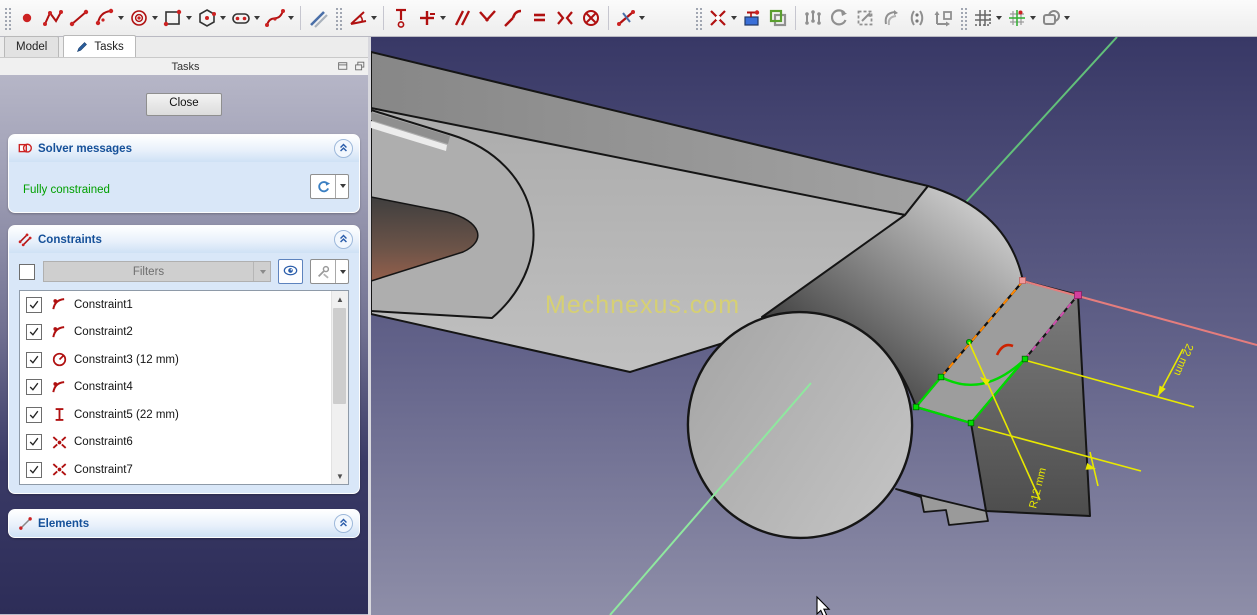 The width and height of the screenshot is (1257, 615). Describe the element at coordinates (339, 356) in the screenshot. I see `scrollbar-thumb` at that location.